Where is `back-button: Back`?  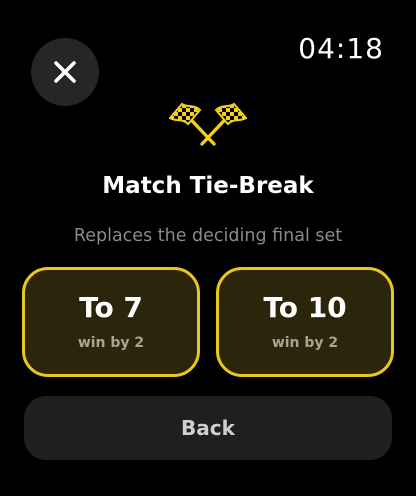
back-button: Back is located at coordinates (208, 428).